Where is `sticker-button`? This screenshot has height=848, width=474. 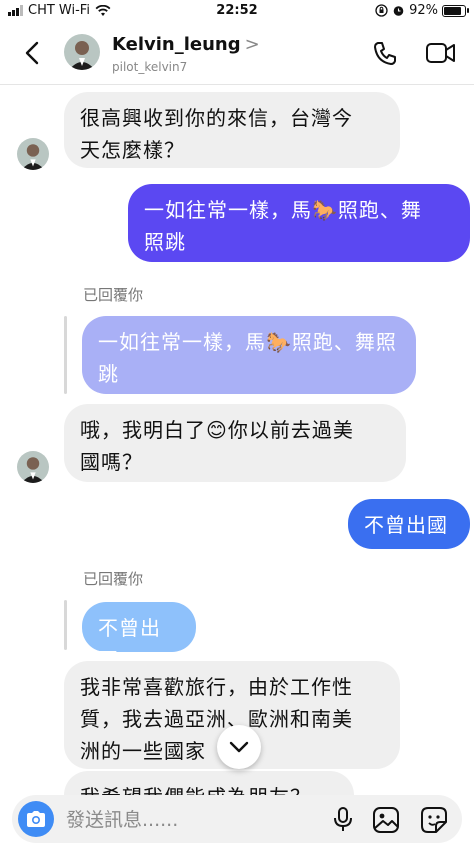
sticker-button is located at coordinates (434, 820).